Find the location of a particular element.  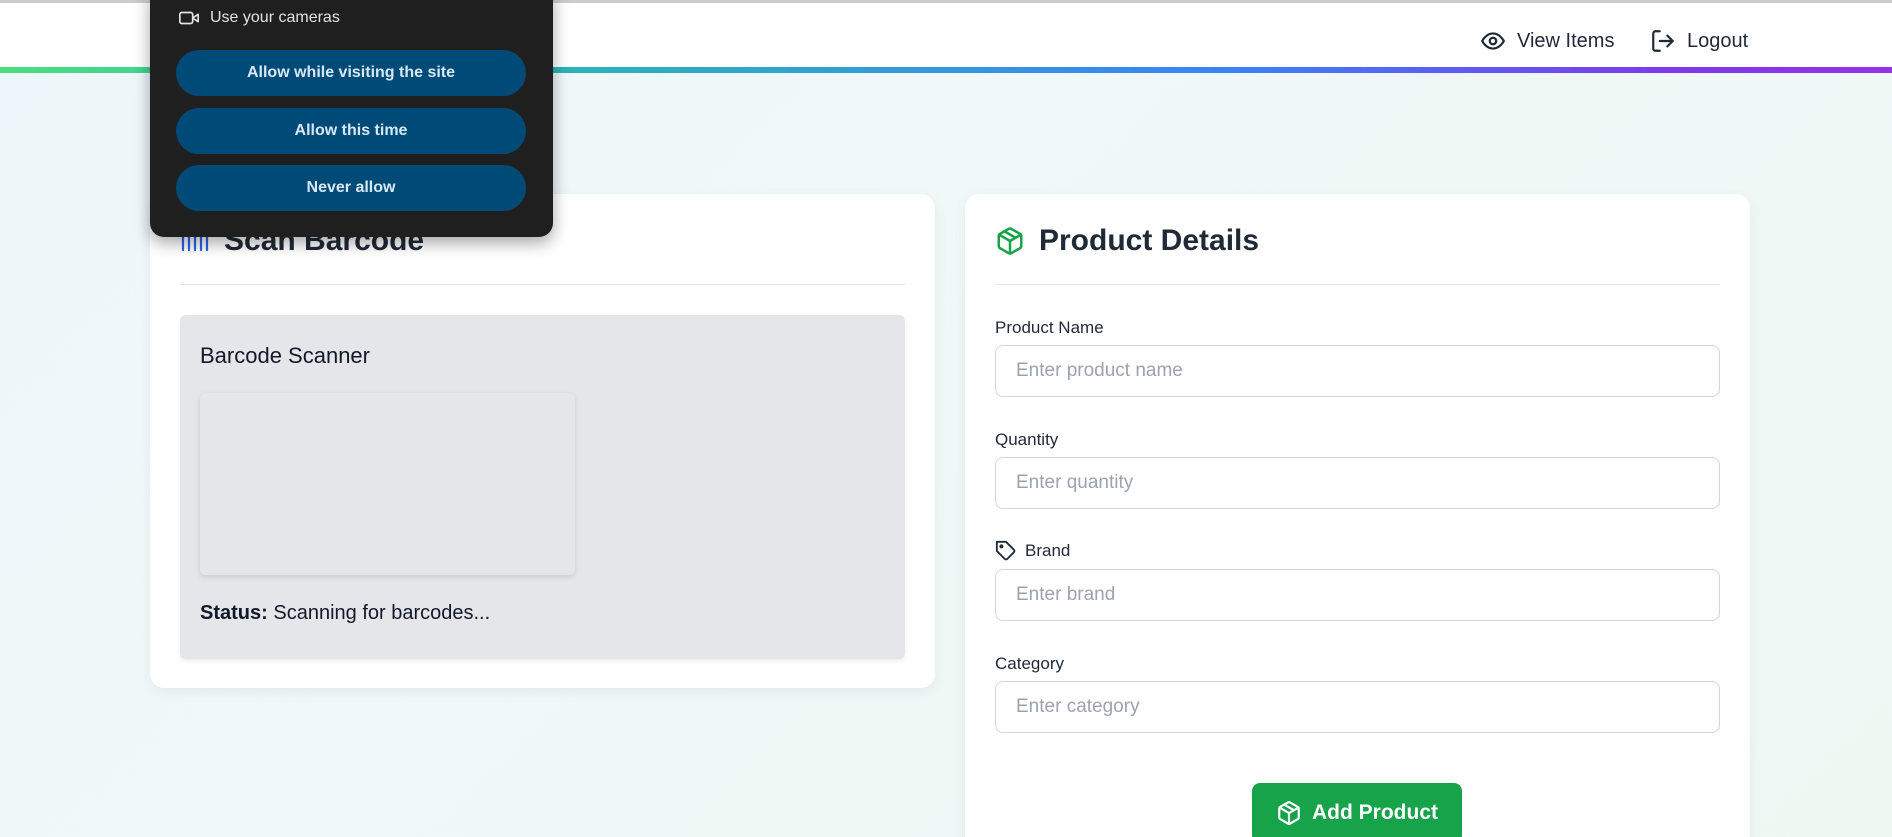

scanner-title: Barcode Scanner is located at coordinates (285, 355).